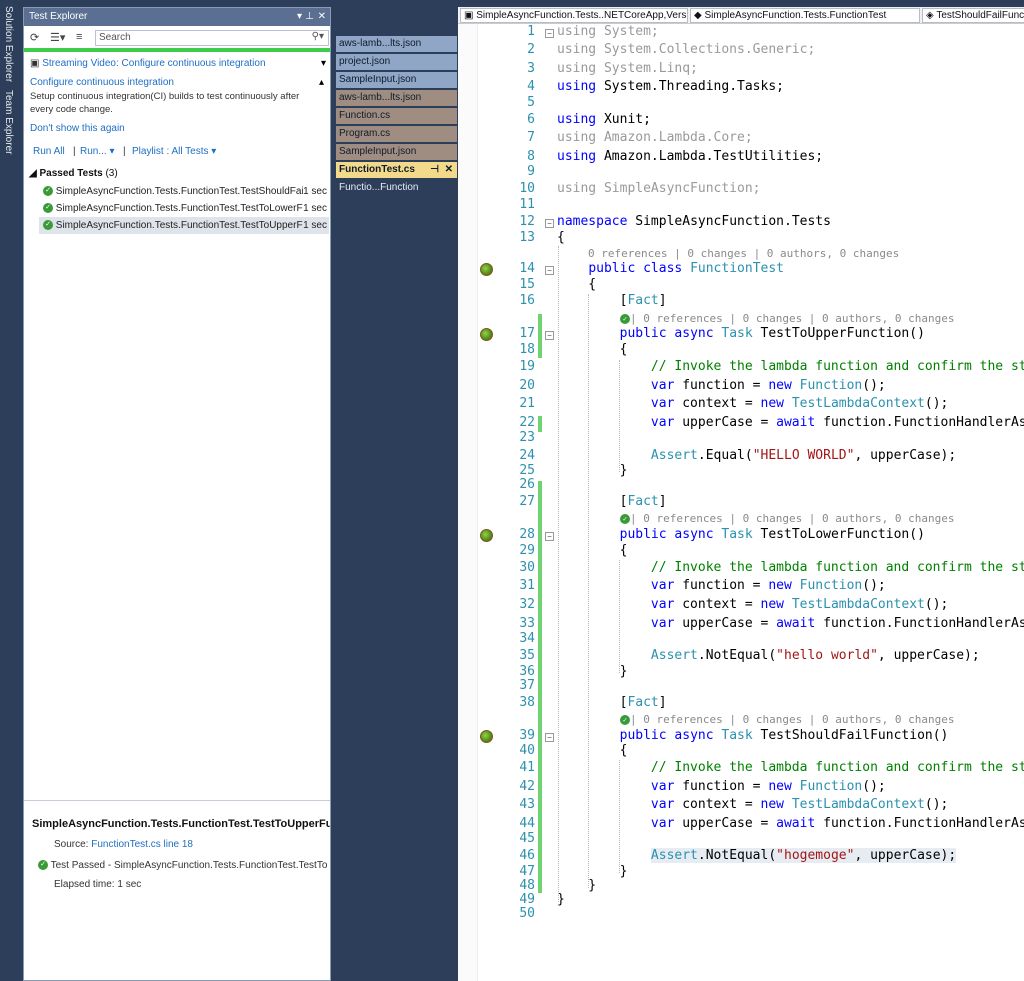  Describe the element at coordinates (608, 31) in the screenshot. I see `code-line: using System;` at that location.